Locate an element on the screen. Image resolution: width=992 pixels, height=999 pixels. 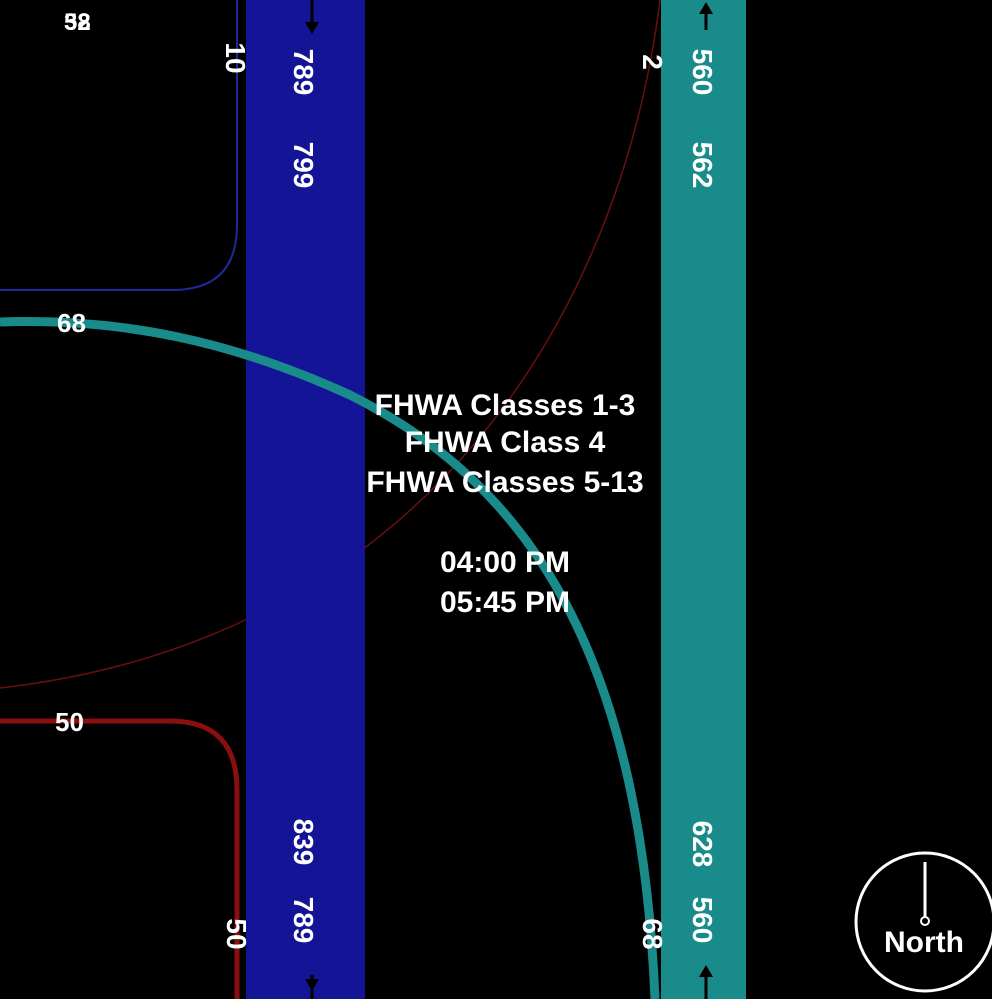
compass-pivot is located at coordinates (925, 921).